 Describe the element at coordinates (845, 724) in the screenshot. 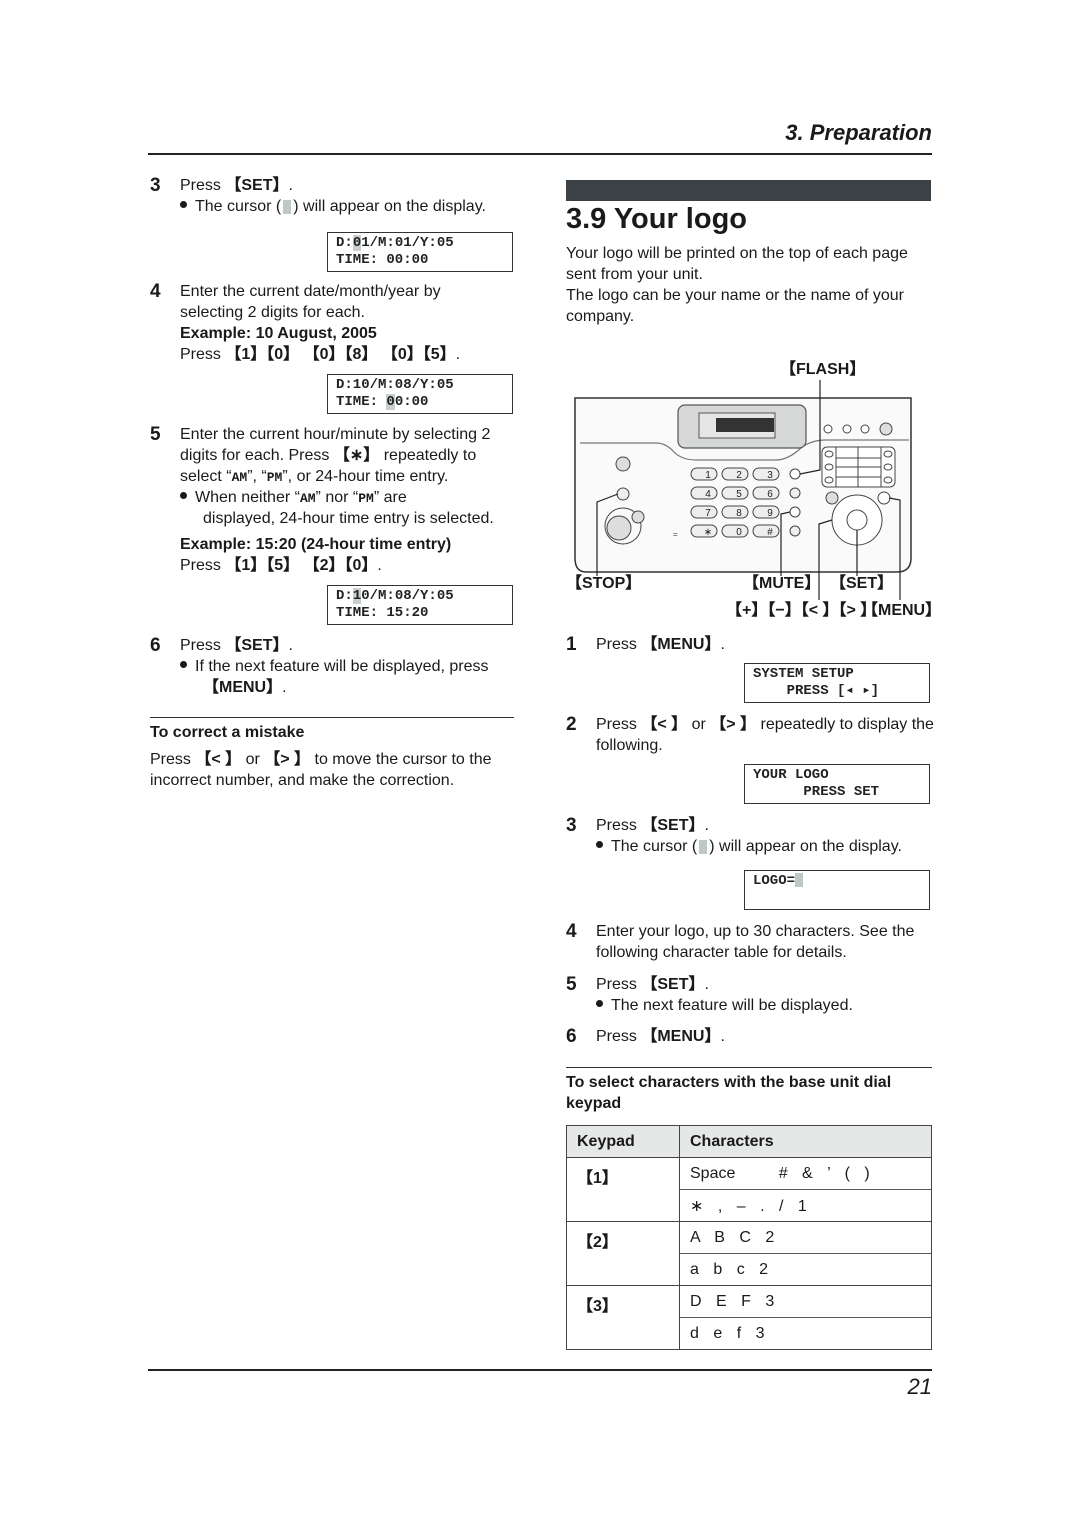

I see `text: repeatedly to display the` at that location.